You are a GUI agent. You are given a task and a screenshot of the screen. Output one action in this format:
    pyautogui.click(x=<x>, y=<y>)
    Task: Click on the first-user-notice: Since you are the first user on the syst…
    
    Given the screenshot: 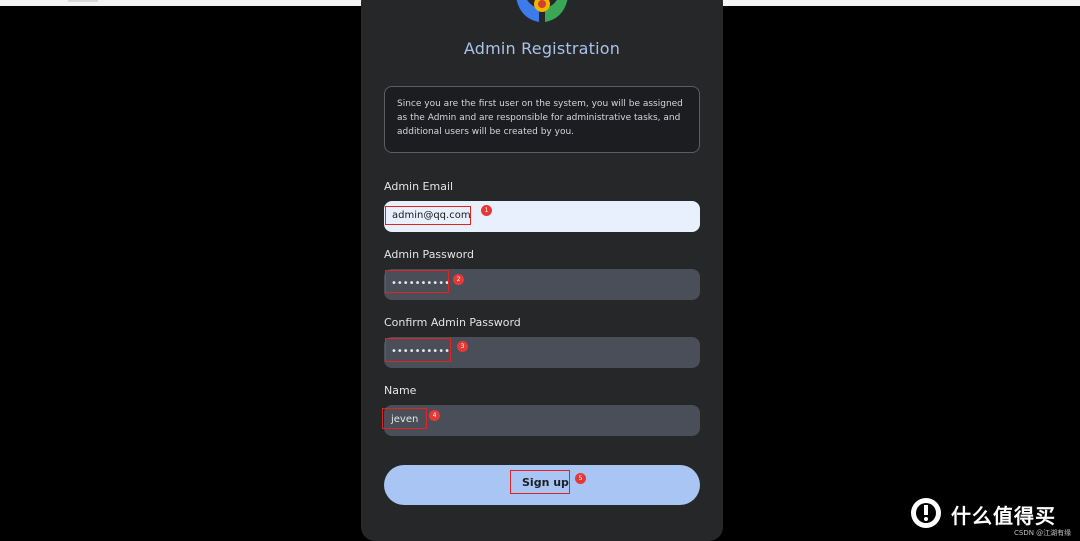 What is the action you would take?
    pyautogui.click(x=542, y=119)
    